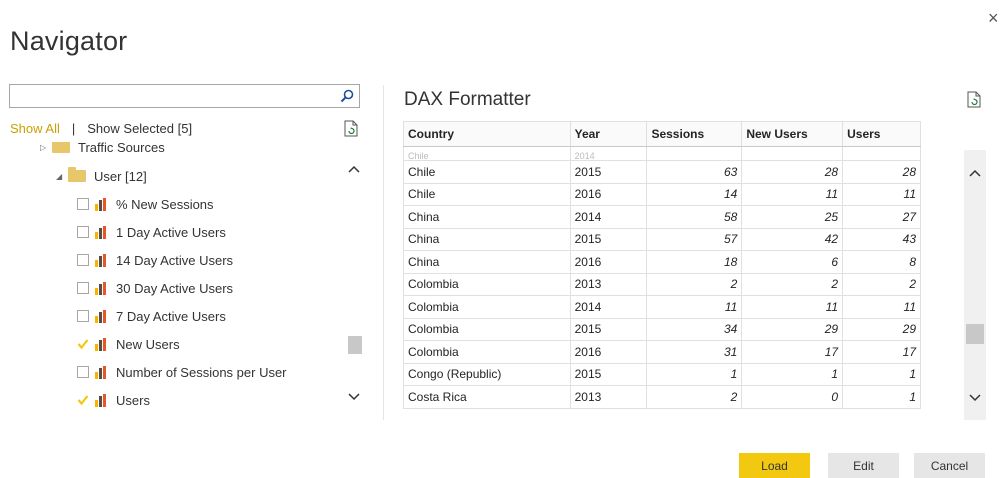 Image resolution: width=1003 pixels, height=478 pixels. I want to click on table-row: Colombia 2013 2 2 2, so click(662, 284).